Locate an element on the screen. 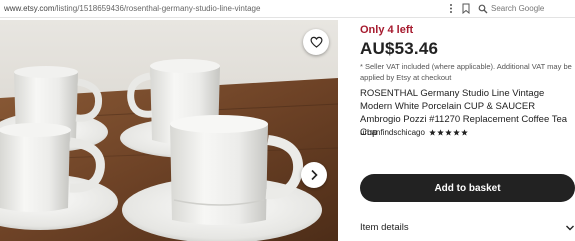 The height and width of the screenshot is (241, 575). item-details-label: Item details is located at coordinates (384, 227).